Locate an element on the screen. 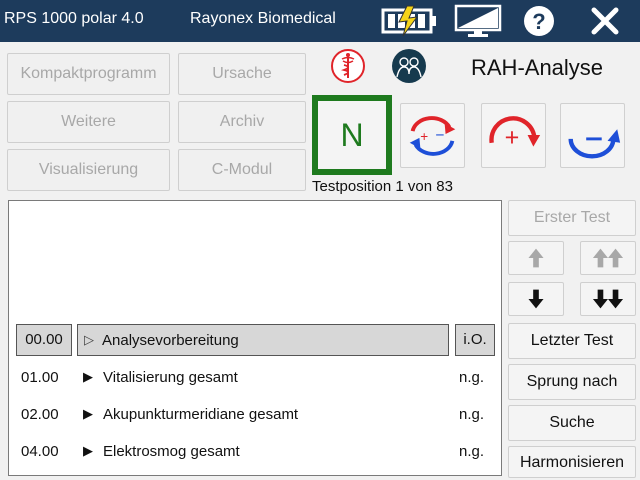 Image resolution: width=640 pixels, height=480 pixels. n-label: N is located at coordinates (352, 135).